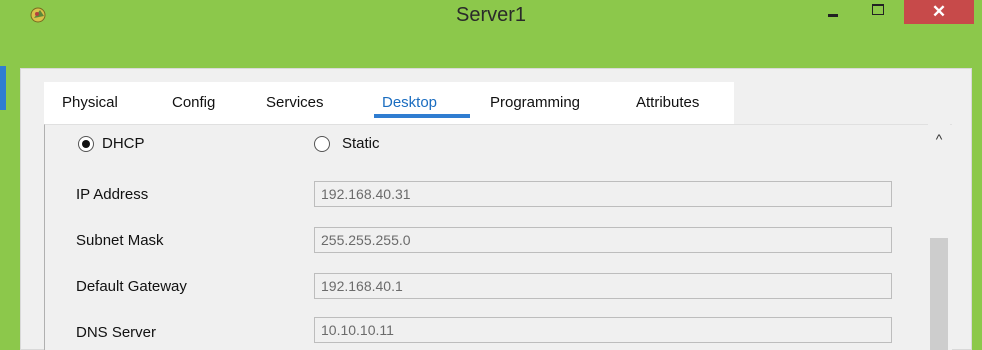 The height and width of the screenshot is (350, 982). I want to click on dns-server-label: DNS Server, so click(116, 332).